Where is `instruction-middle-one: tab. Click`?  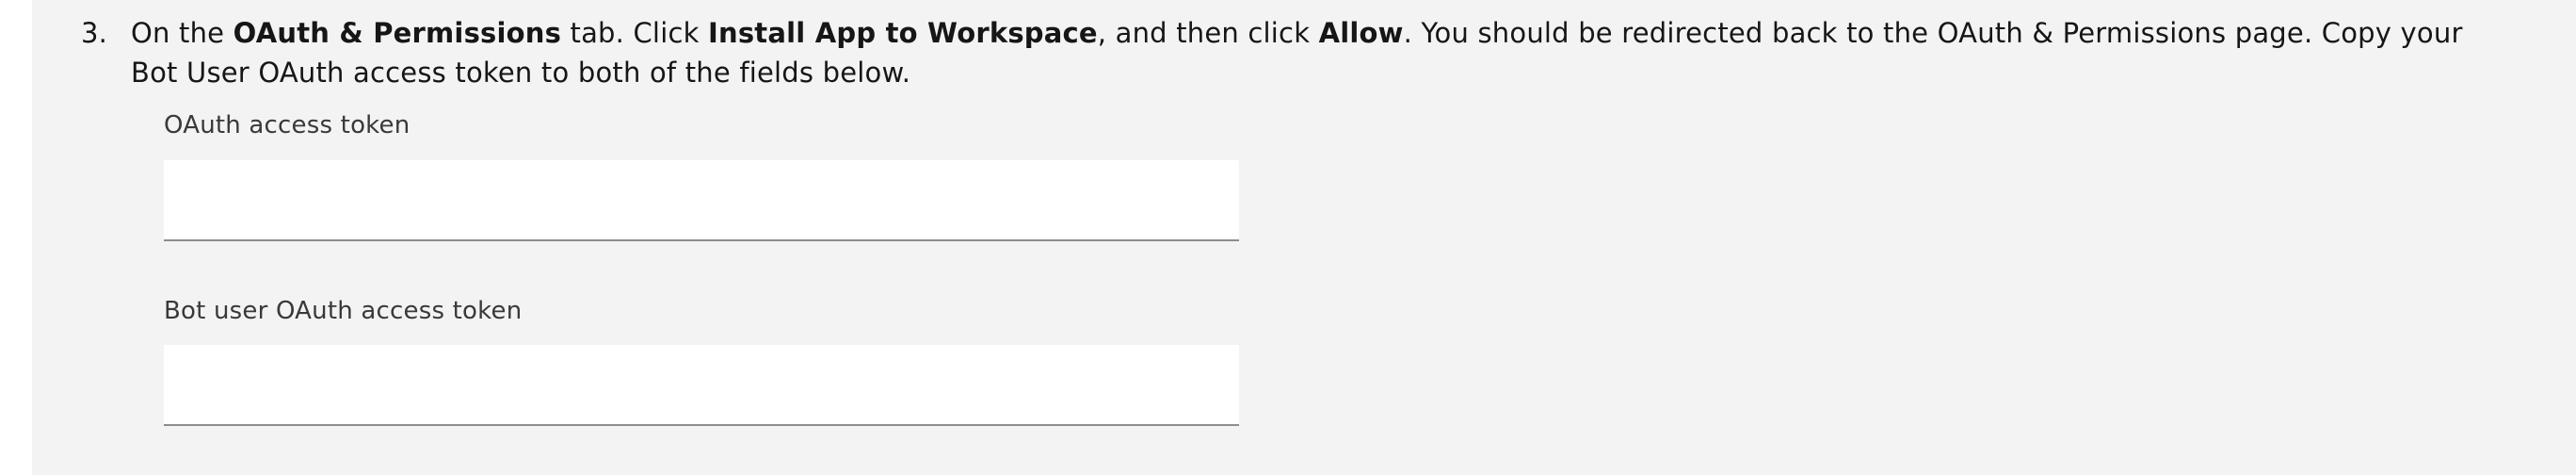 instruction-middle-one: tab. Click is located at coordinates (635, 33).